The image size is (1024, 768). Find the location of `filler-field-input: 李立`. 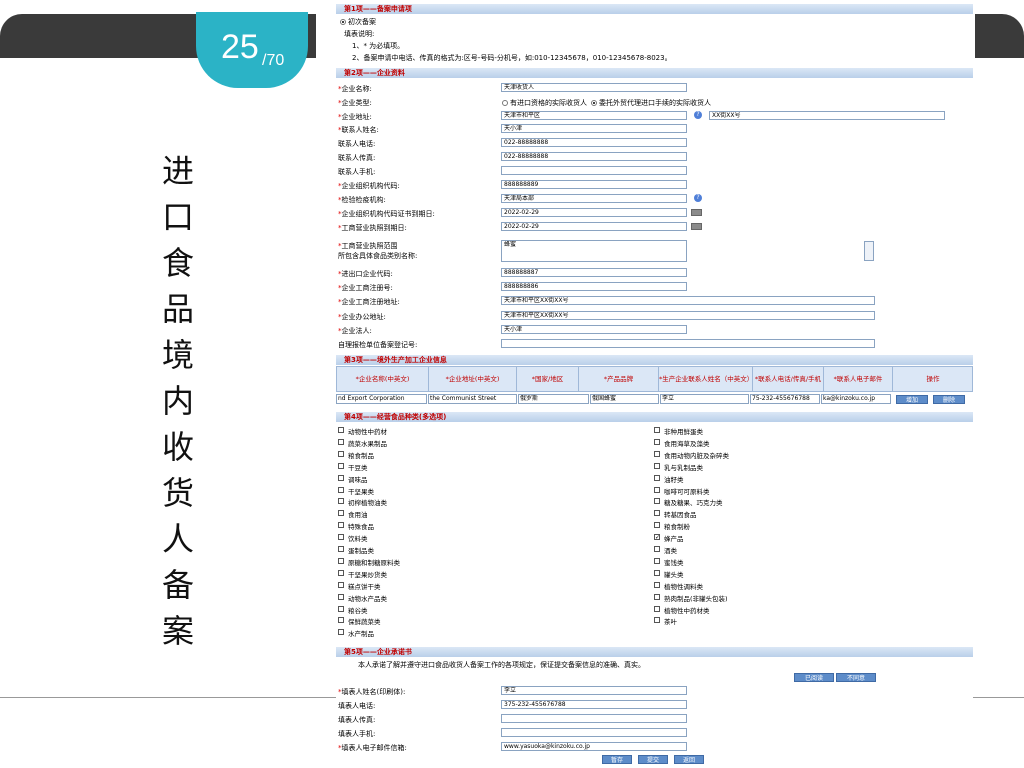

filler-field-input: 李立 is located at coordinates (594, 690).